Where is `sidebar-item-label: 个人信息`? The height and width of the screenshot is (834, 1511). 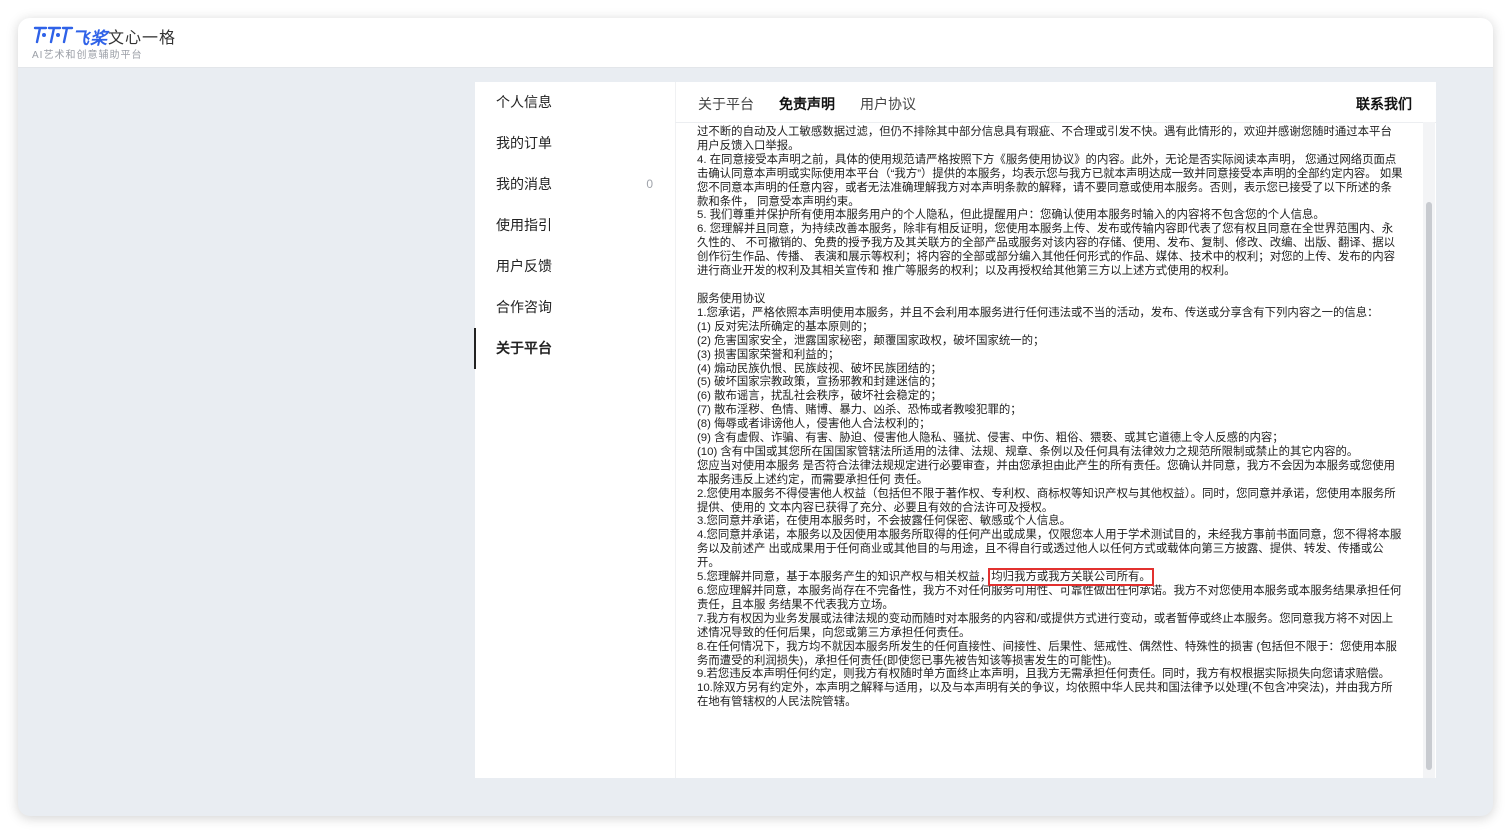
sidebar-item-label: 个人信息 is located at coordinates (524, 102).